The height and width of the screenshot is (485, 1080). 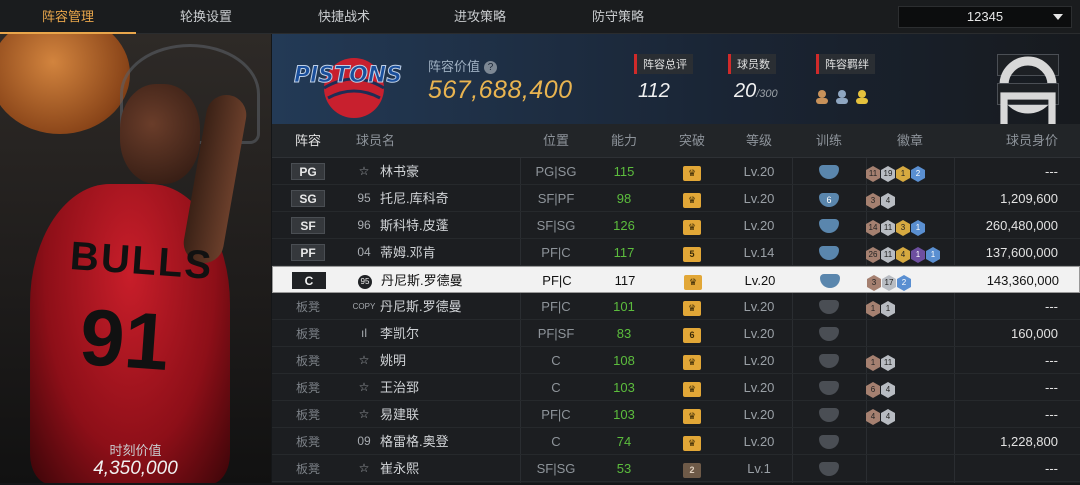 What do you see at coordinates (759, 468) in the screenshot?
I see `player-level: Lv.1` at bounding box center [759, 468].